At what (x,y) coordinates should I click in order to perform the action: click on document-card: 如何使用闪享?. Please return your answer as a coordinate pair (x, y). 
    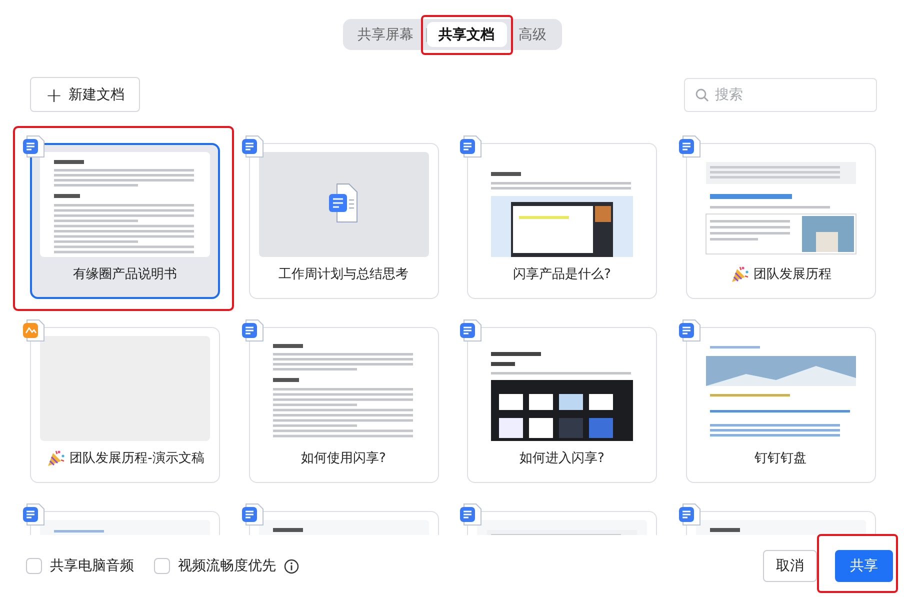
    Looking at the image, I should click on (343, 405).